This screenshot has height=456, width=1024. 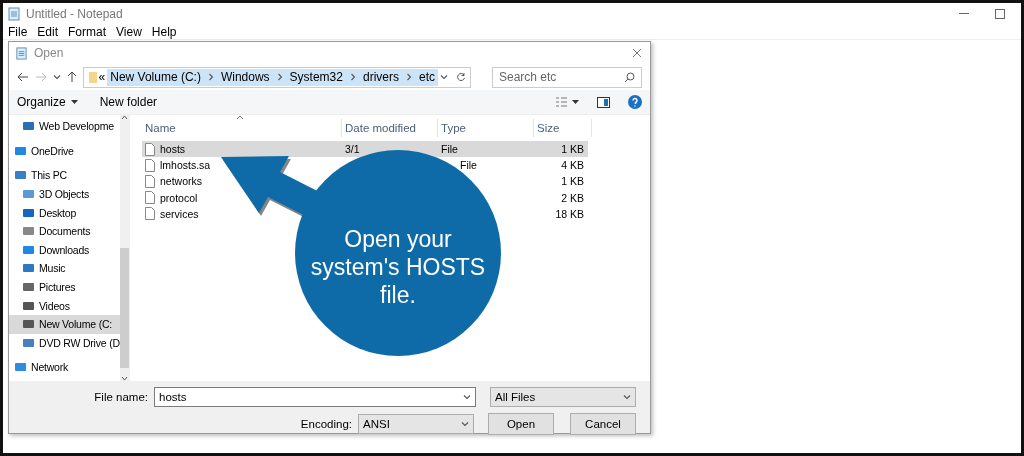 I want to click on file-name: protocol, so click(x=179, y=197).